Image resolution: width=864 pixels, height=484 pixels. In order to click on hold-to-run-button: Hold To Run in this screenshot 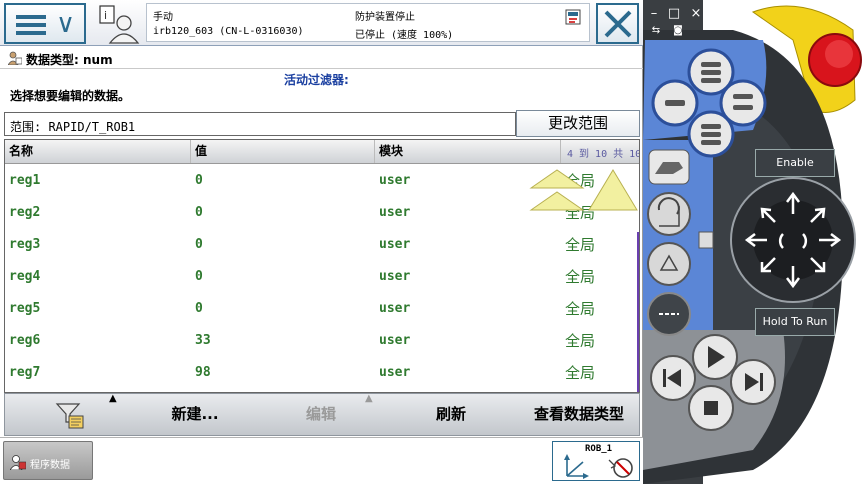, I will do `click(795, 322)`.